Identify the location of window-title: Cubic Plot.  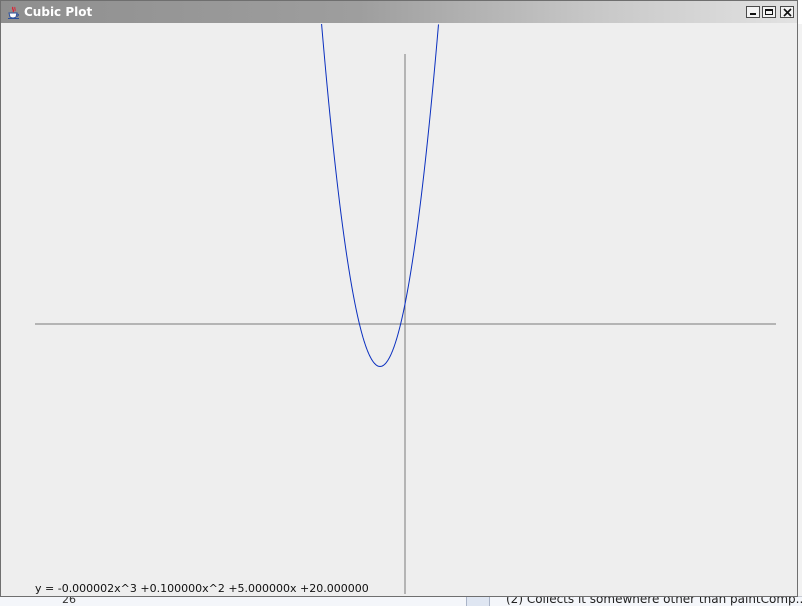
(58, 12).